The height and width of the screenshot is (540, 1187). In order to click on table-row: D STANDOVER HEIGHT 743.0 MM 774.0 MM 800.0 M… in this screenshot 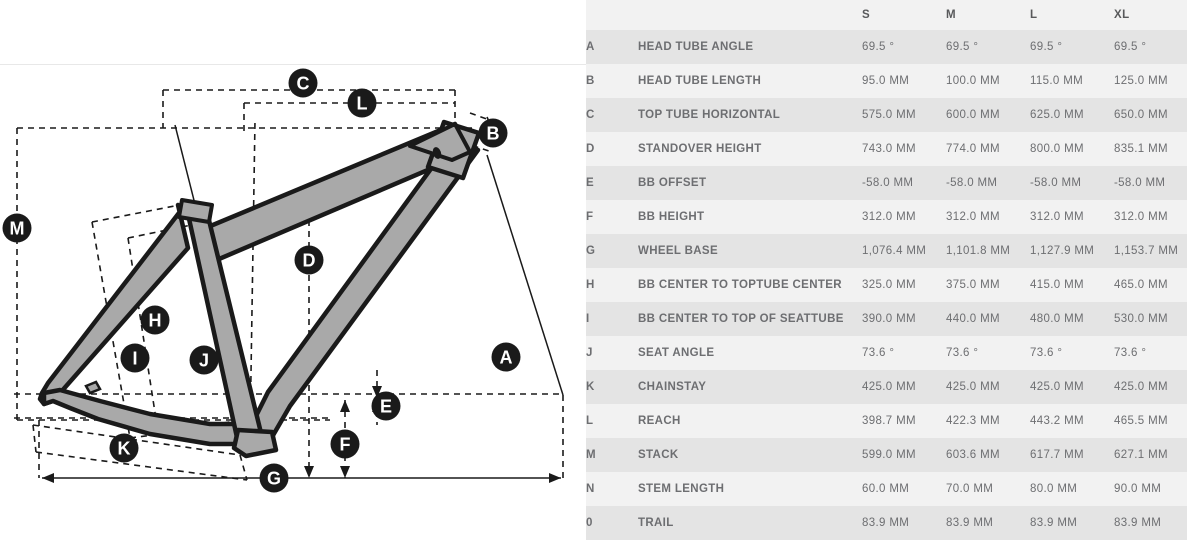, I will do `click(886, 149)`.